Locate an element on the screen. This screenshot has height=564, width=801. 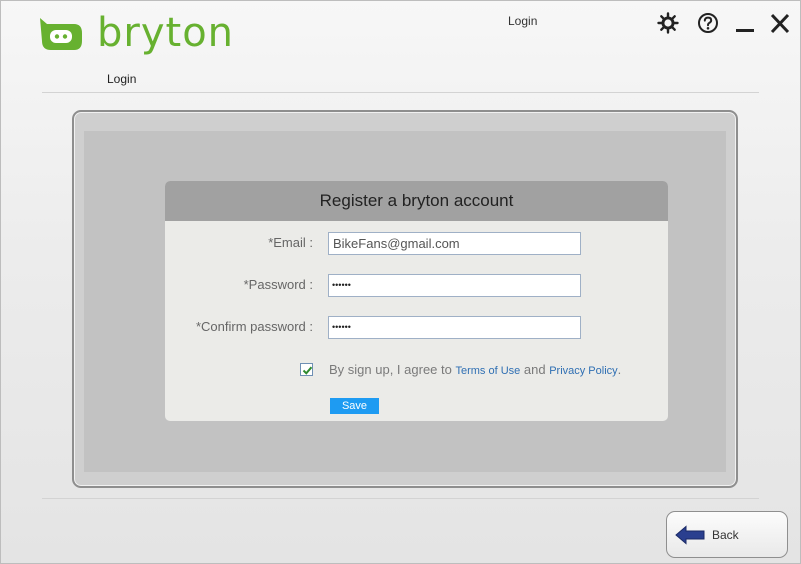
privacy-policy-link: Privacy Policy is located at coordinates (583, 371).